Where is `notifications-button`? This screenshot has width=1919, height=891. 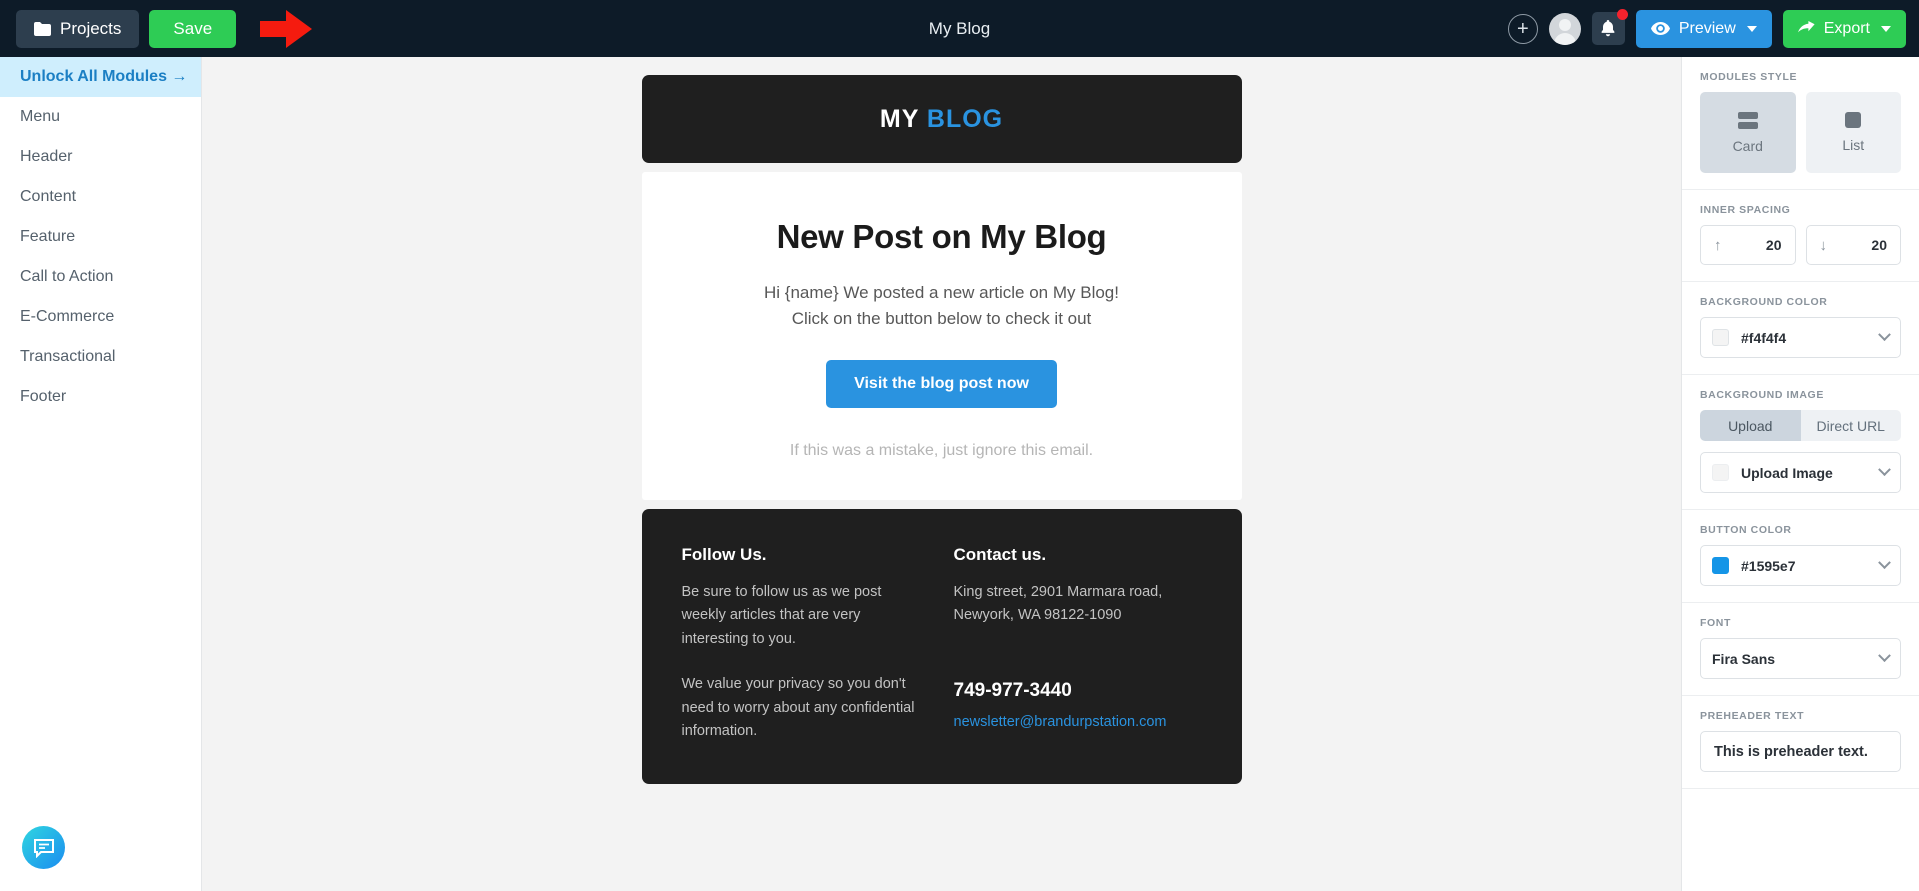 notifications-button is located at coordinates (1609, 27).